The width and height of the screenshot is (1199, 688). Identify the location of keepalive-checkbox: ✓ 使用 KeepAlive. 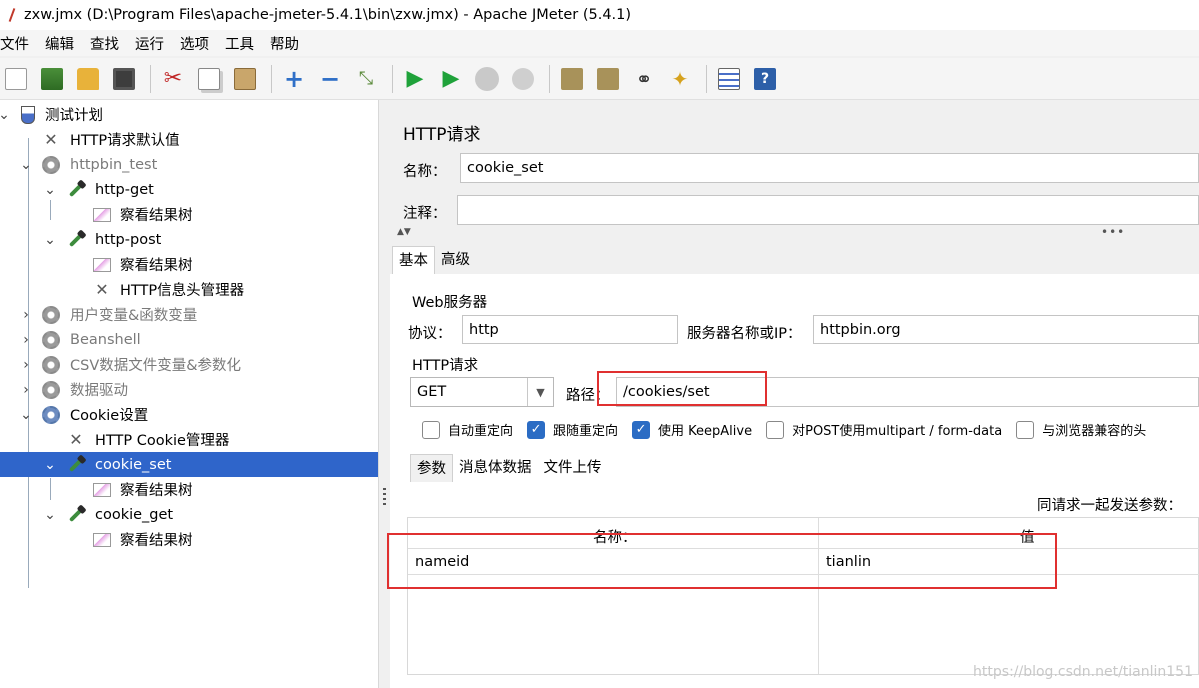
(692, 429).